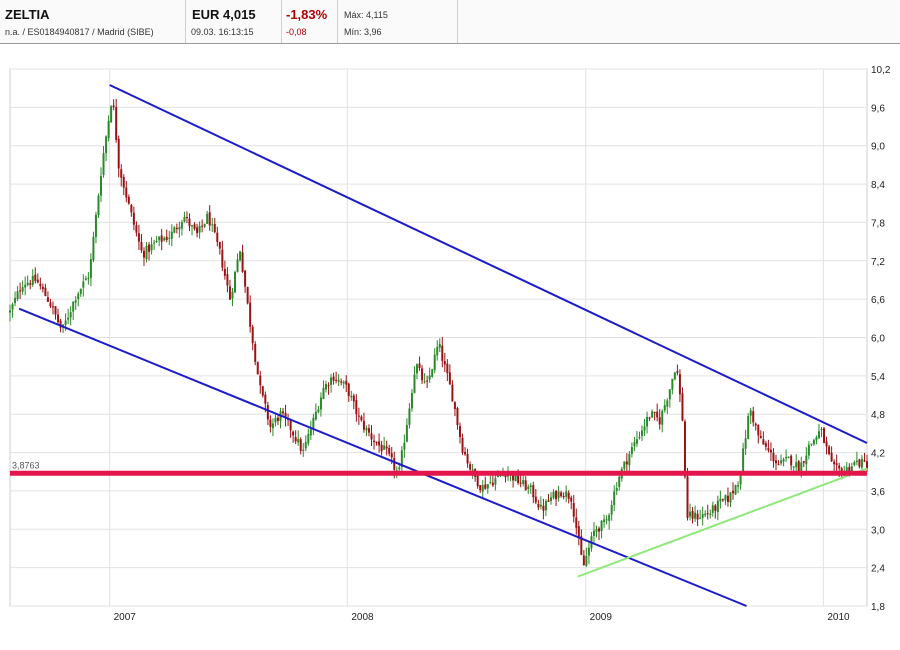 The height and width of the screenshot is (650, 900). I want to click on x-axis-ticks: 2007 2008 2009 2010, so click(482, 617).